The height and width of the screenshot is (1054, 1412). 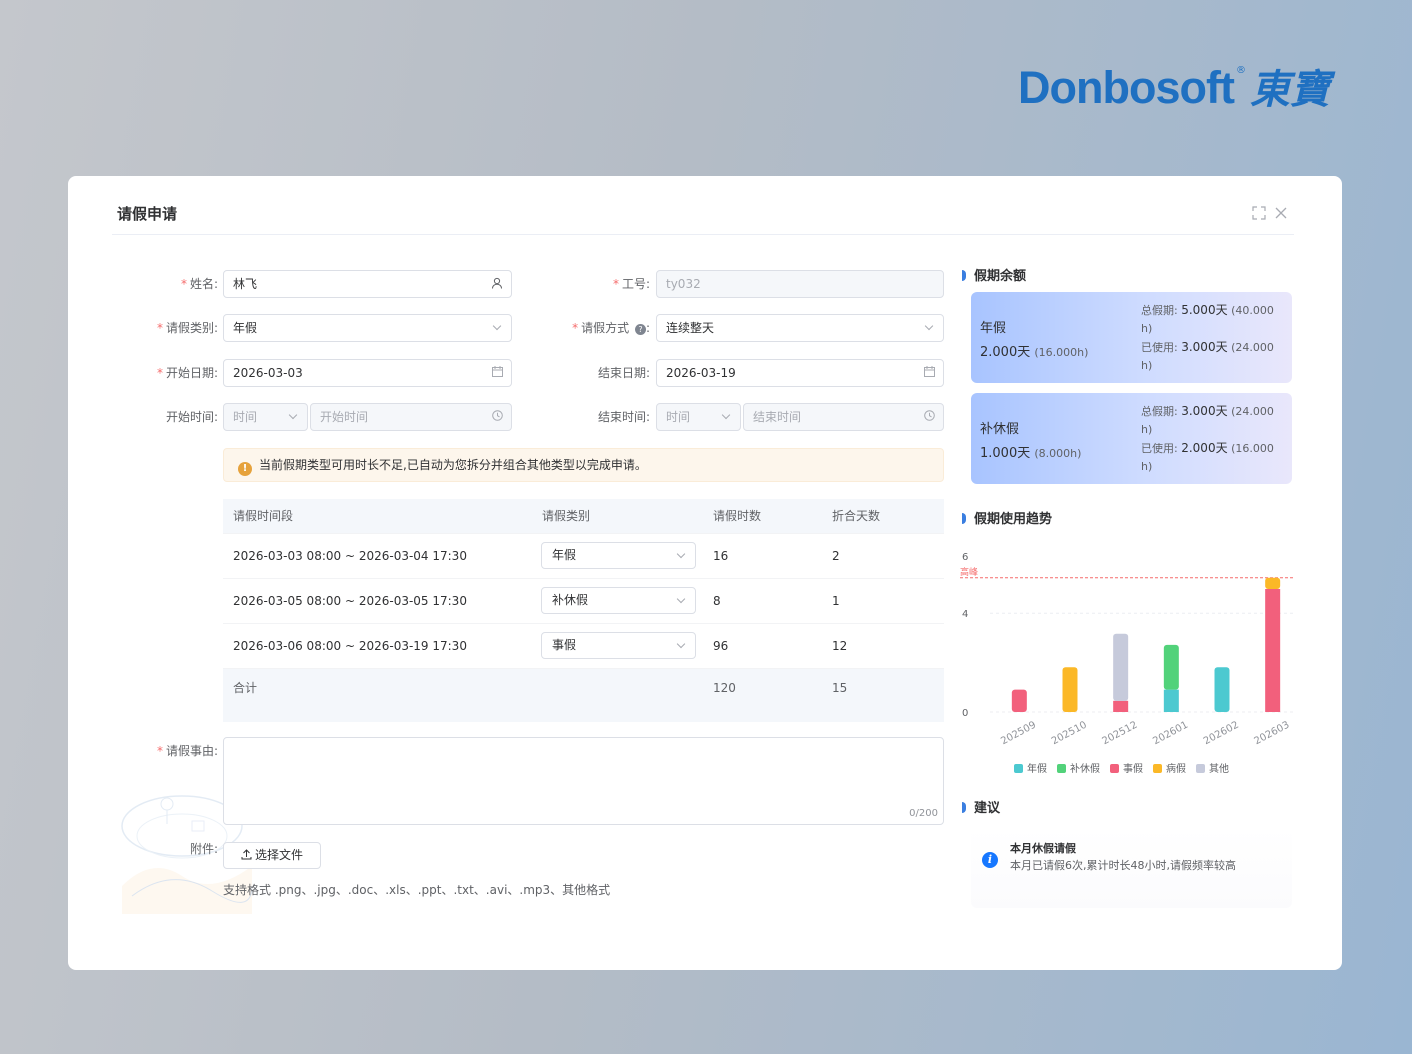 What do you see at coordinates (840, 646) in the screenshot?
I see `row-days: 12` at bounding box center [840, 646].